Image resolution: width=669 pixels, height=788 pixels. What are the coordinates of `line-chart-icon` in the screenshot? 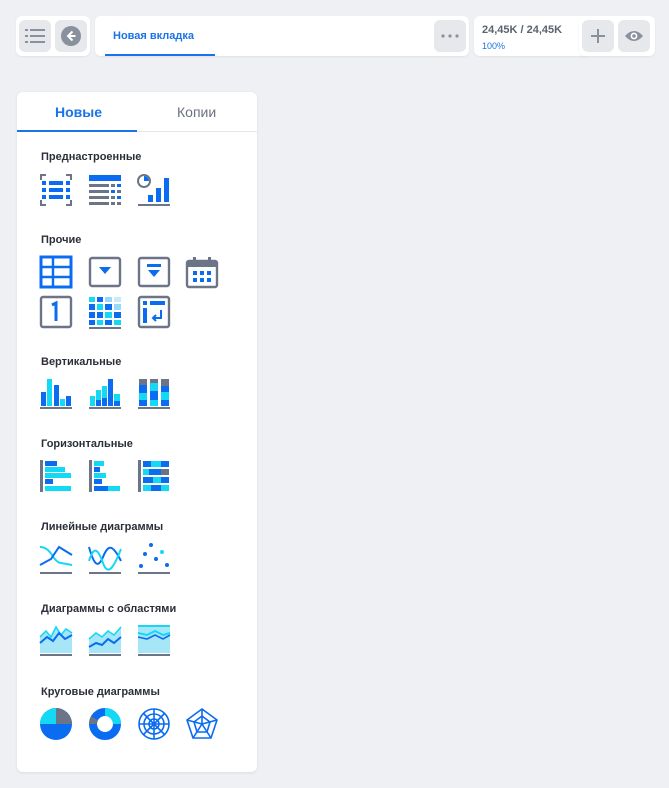 It's located at (56, 558).